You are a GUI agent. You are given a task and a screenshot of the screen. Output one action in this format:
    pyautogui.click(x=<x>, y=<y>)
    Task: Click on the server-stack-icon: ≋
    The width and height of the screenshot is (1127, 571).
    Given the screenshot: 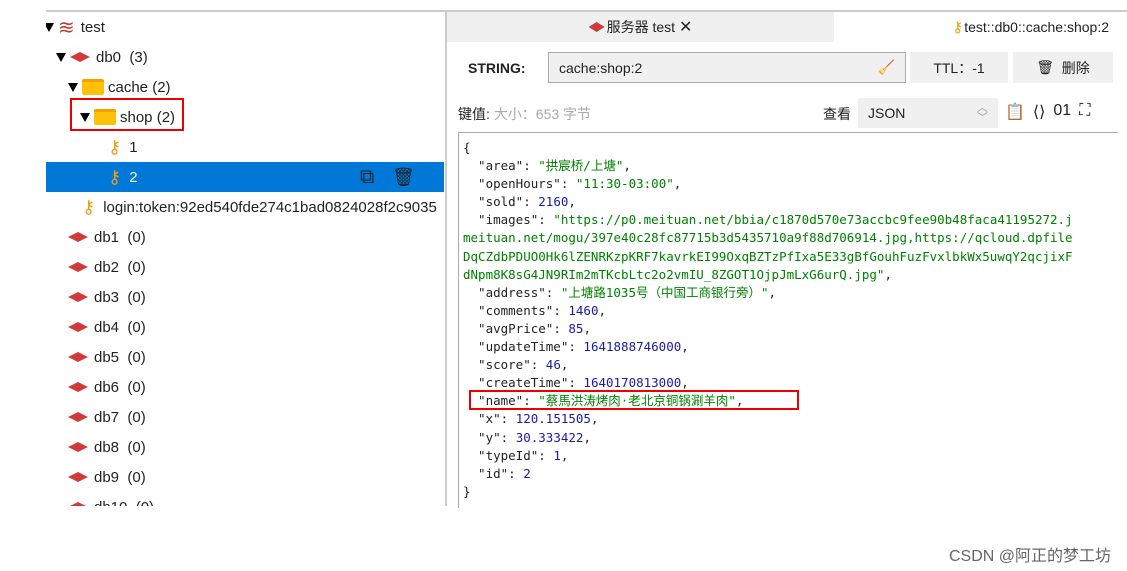 What is the action you would take?
    pyautogui.click(x=66, y=27)
    